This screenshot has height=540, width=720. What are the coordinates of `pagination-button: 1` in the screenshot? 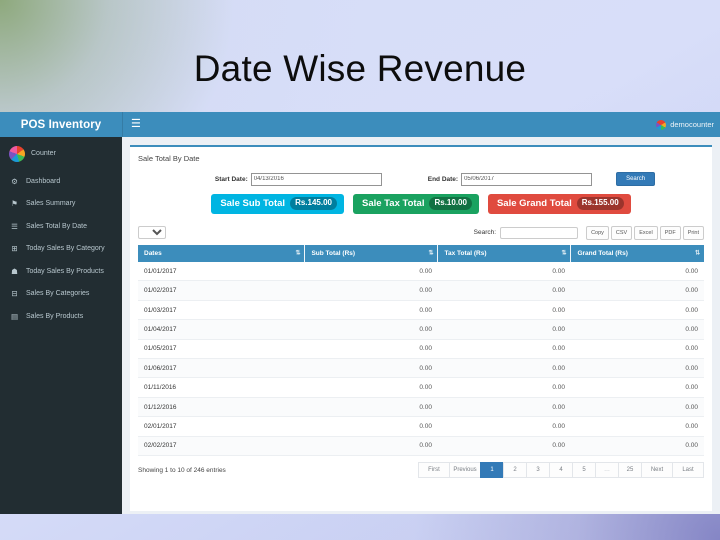 It's located at (492, 470).